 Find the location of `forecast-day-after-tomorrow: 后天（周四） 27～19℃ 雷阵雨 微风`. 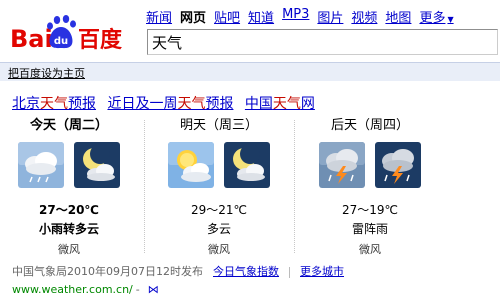

forecast-day-after-tomorrow: 后天（周四） 27～19℃ 雷阵雨 微风 is located at coordinates (370, 187).